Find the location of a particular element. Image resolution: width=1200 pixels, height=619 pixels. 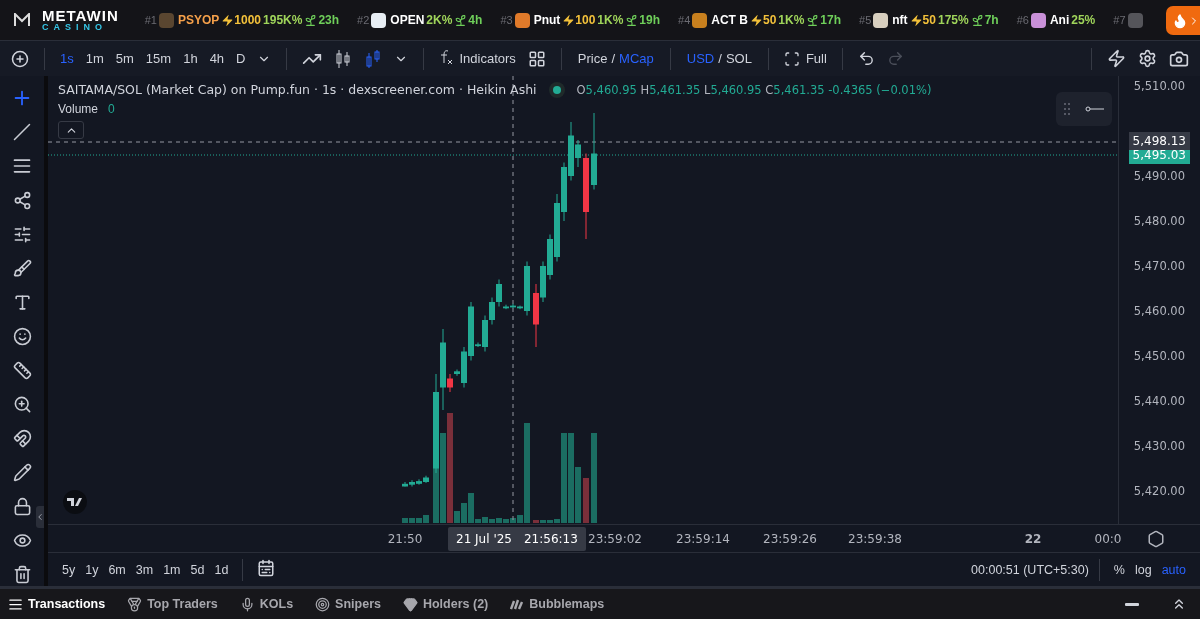

boost-value: 1000 is located at coordinates (248, 20).